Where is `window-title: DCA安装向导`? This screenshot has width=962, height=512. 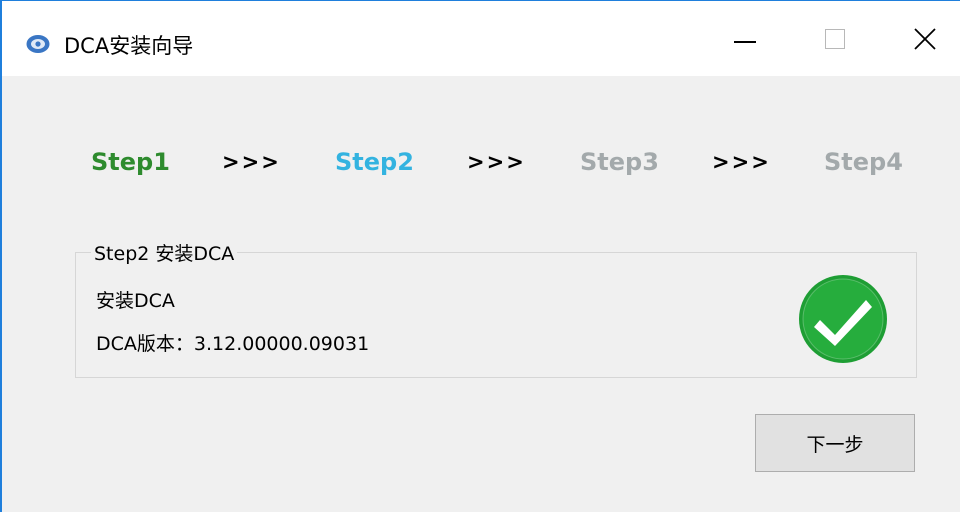
window-title: DCA安装向导 is located at coordinates (129, 46).